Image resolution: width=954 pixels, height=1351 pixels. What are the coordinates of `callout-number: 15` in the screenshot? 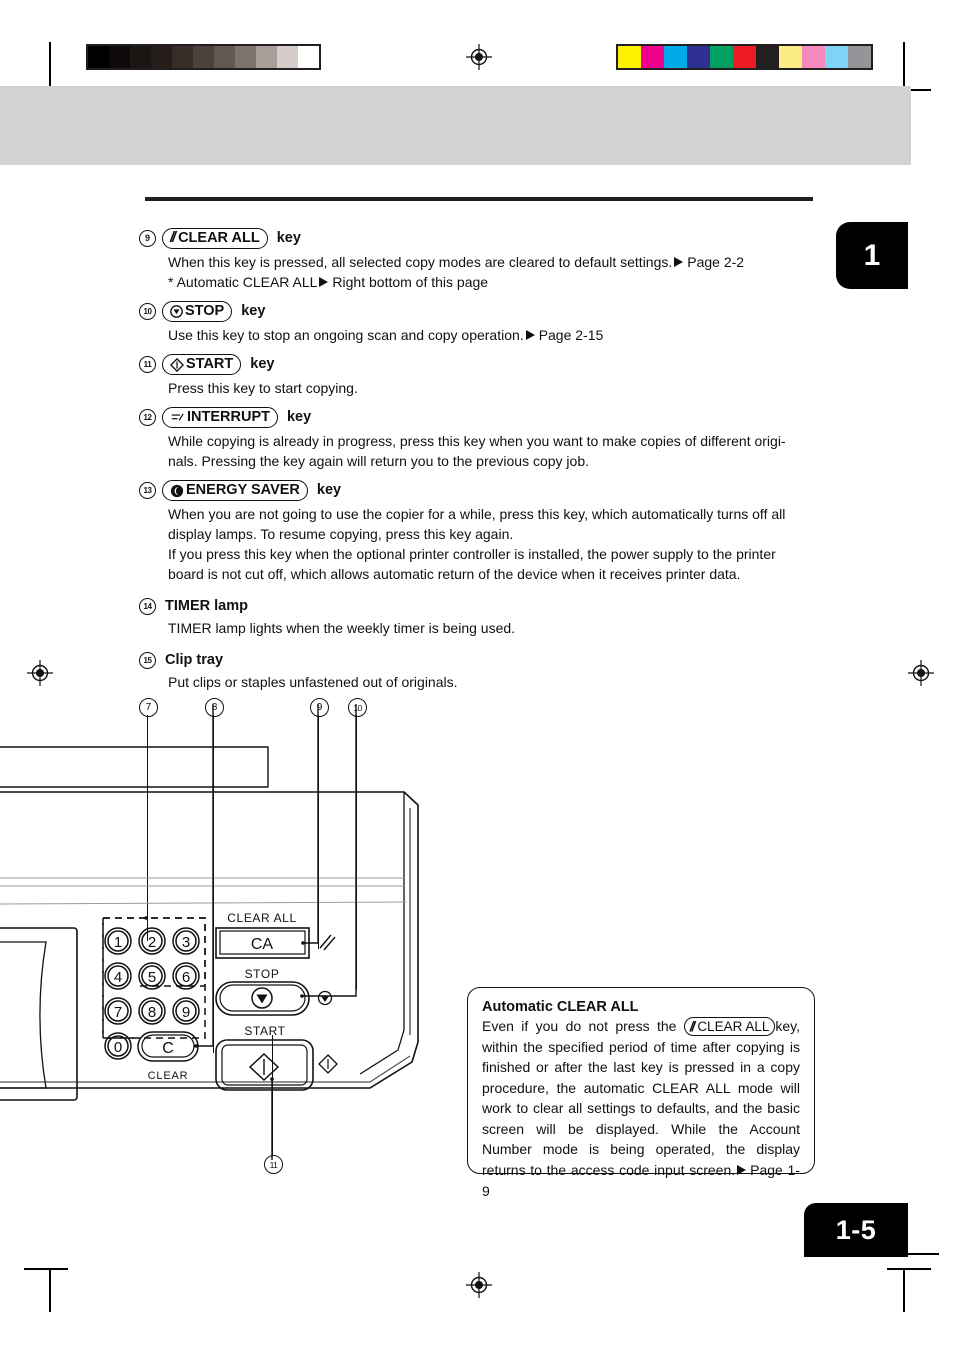 It's located at (147, 661).